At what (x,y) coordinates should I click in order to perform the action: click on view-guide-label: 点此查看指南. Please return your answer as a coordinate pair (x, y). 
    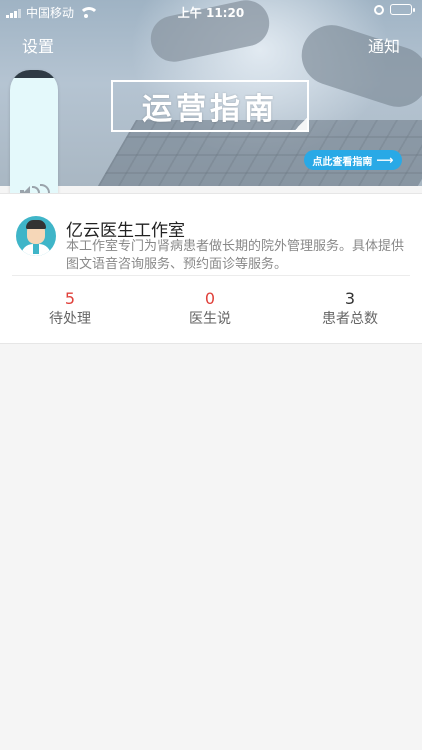
    Looking at the image, I should click on (342, 162).